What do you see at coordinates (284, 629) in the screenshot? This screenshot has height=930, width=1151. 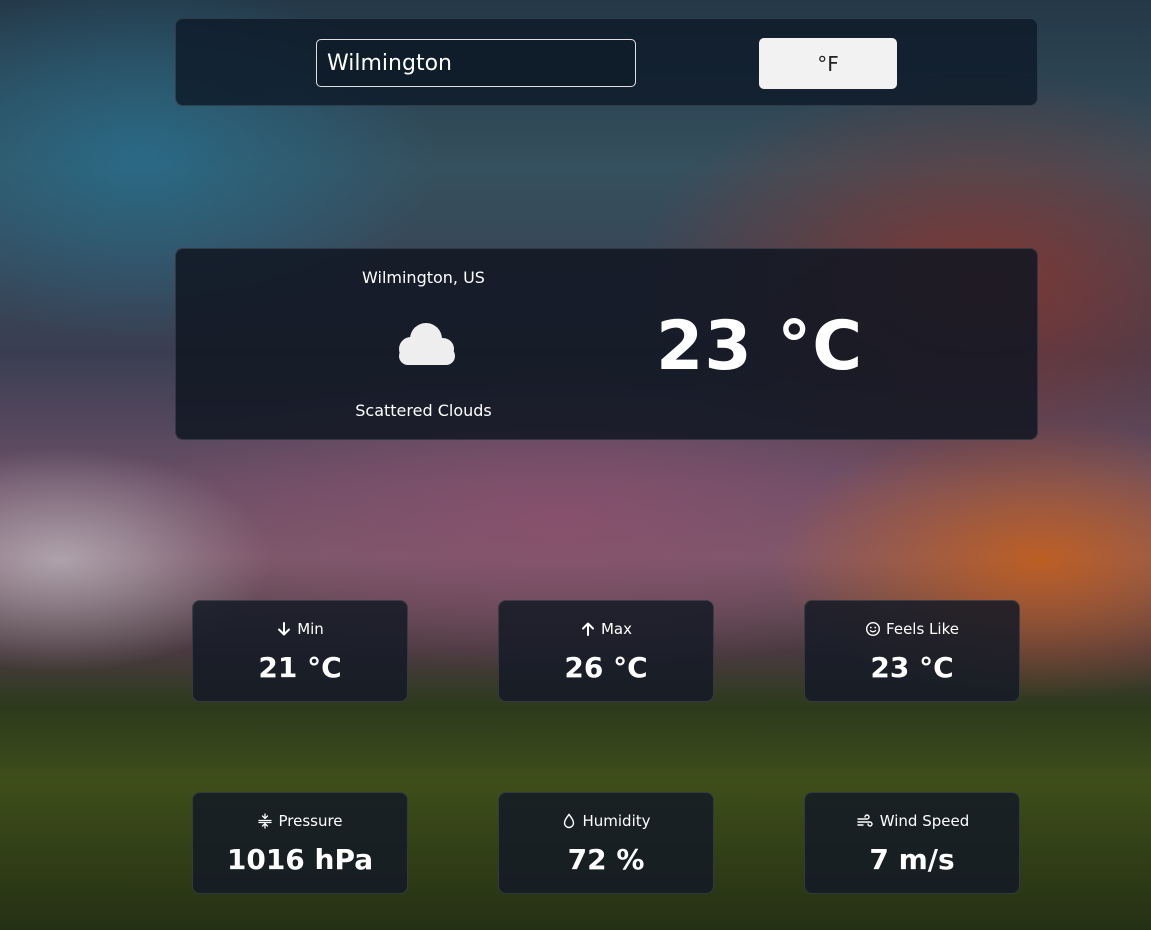 I see `arrow-down-icon` at bounding box center [284, 629].